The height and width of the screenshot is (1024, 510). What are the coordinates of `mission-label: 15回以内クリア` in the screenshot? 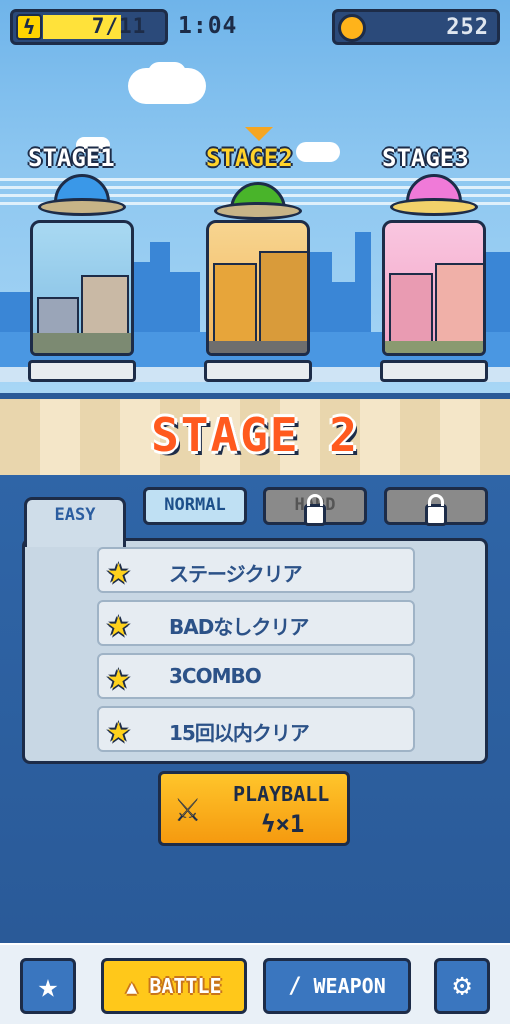 It's located at (239, 733).